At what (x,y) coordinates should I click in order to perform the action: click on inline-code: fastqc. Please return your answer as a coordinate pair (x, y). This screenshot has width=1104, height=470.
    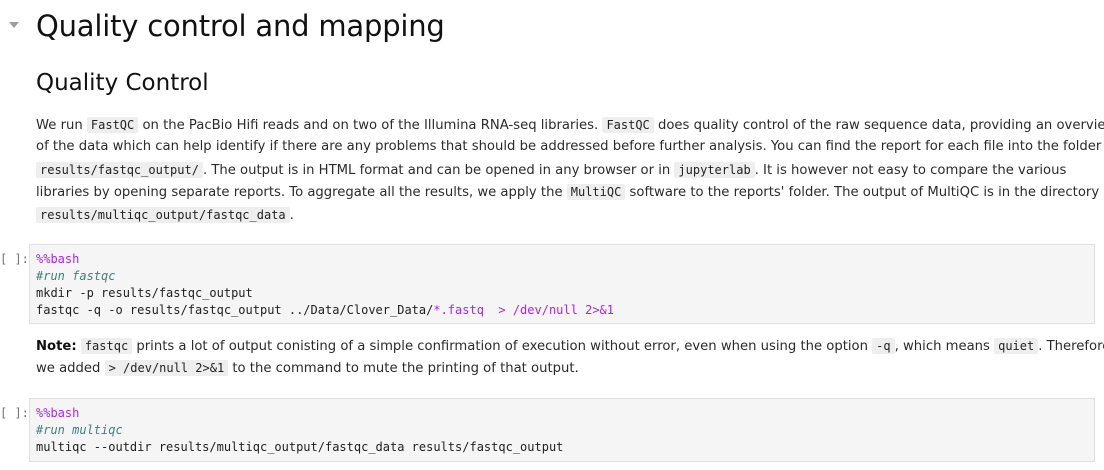
    Looking at the image, I should click on (106, 346).